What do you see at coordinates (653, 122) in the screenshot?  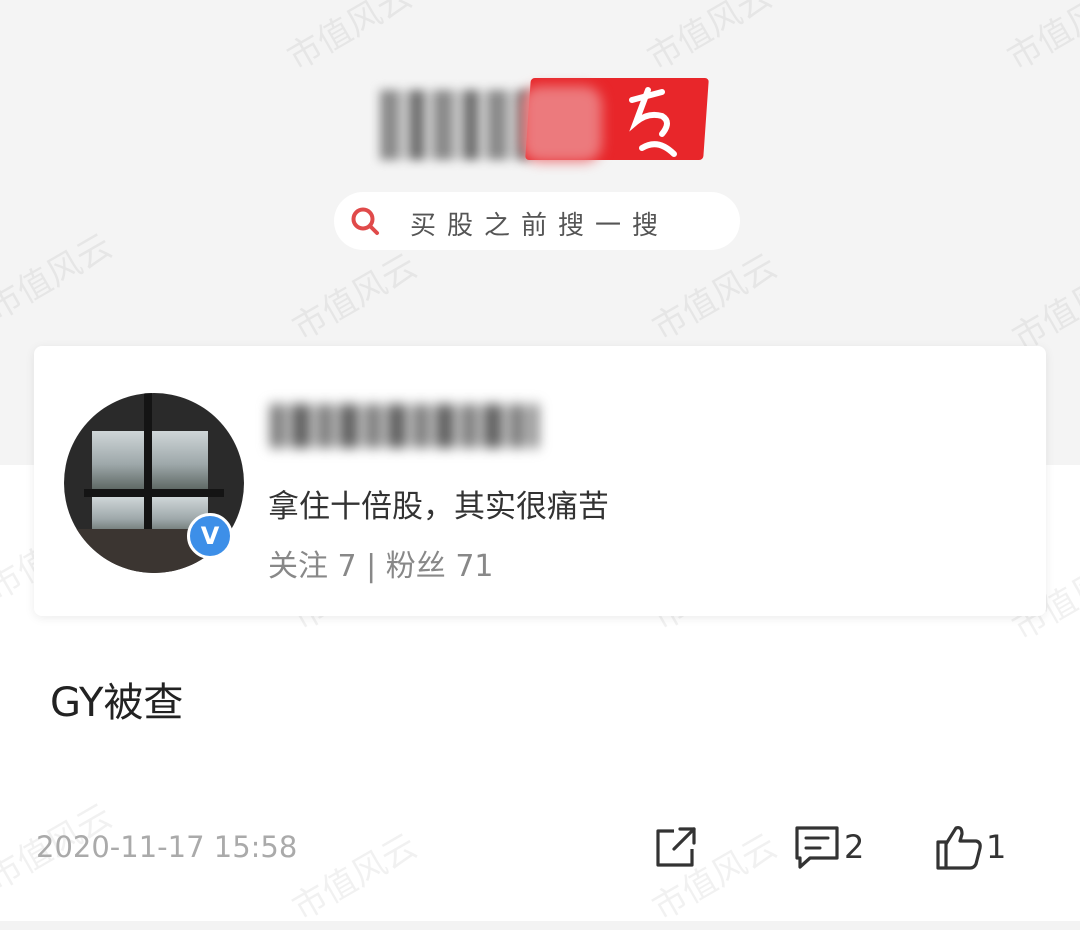 I see `logo-script-mark` at bounding box center [653, 122].